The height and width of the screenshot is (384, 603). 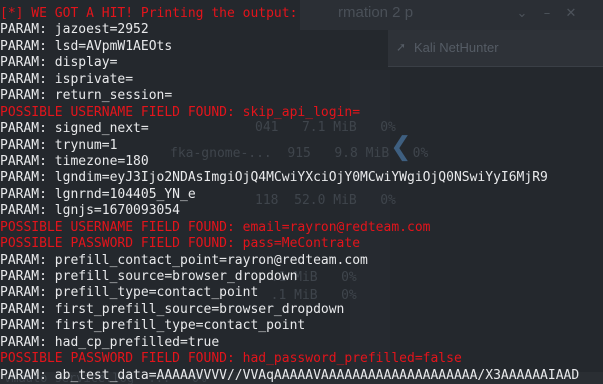 What do you see at coordinates (129, 293) in the screenshot?
I see `terminal-param-line: PARAM: prefill_type=contact_point` at bounding box center [129, 293].